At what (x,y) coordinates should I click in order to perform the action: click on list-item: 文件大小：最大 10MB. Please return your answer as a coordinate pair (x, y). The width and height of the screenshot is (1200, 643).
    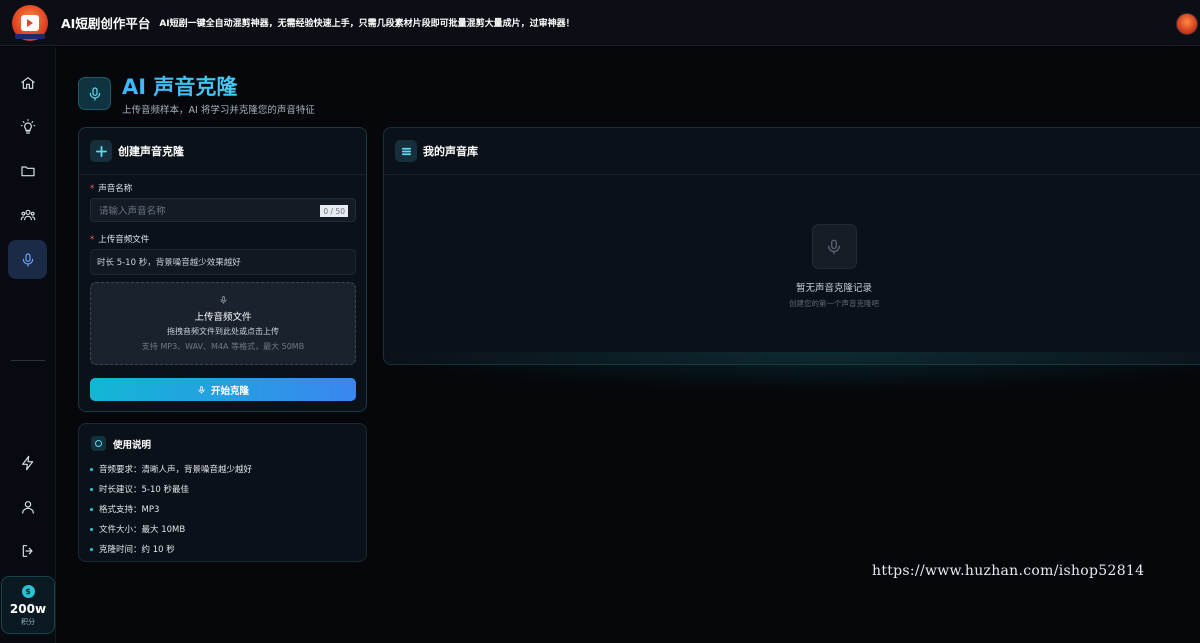
    Looking at the image, I should click on (228, 529).